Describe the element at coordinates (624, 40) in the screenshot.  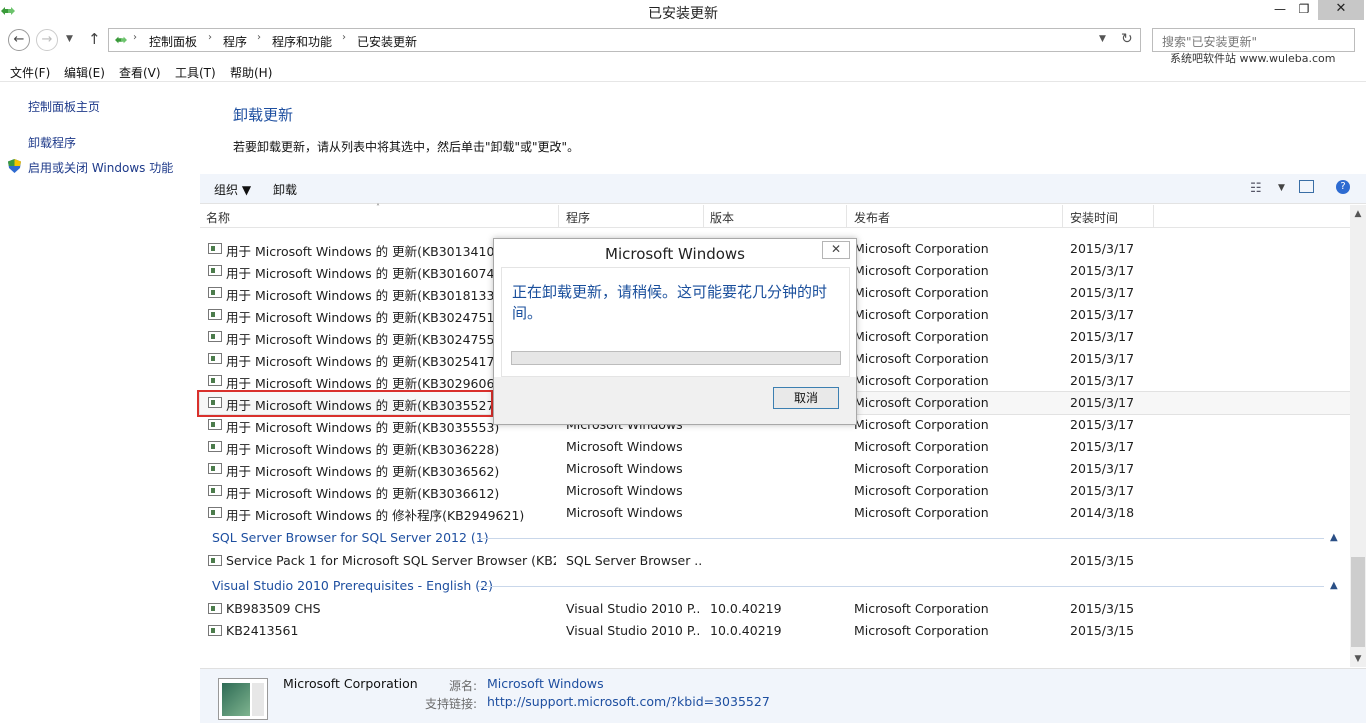
I see `address-bar: › 控制面板 › 程序 › 程序和功能 › 已安装更新 ▼ ↻` at that location.